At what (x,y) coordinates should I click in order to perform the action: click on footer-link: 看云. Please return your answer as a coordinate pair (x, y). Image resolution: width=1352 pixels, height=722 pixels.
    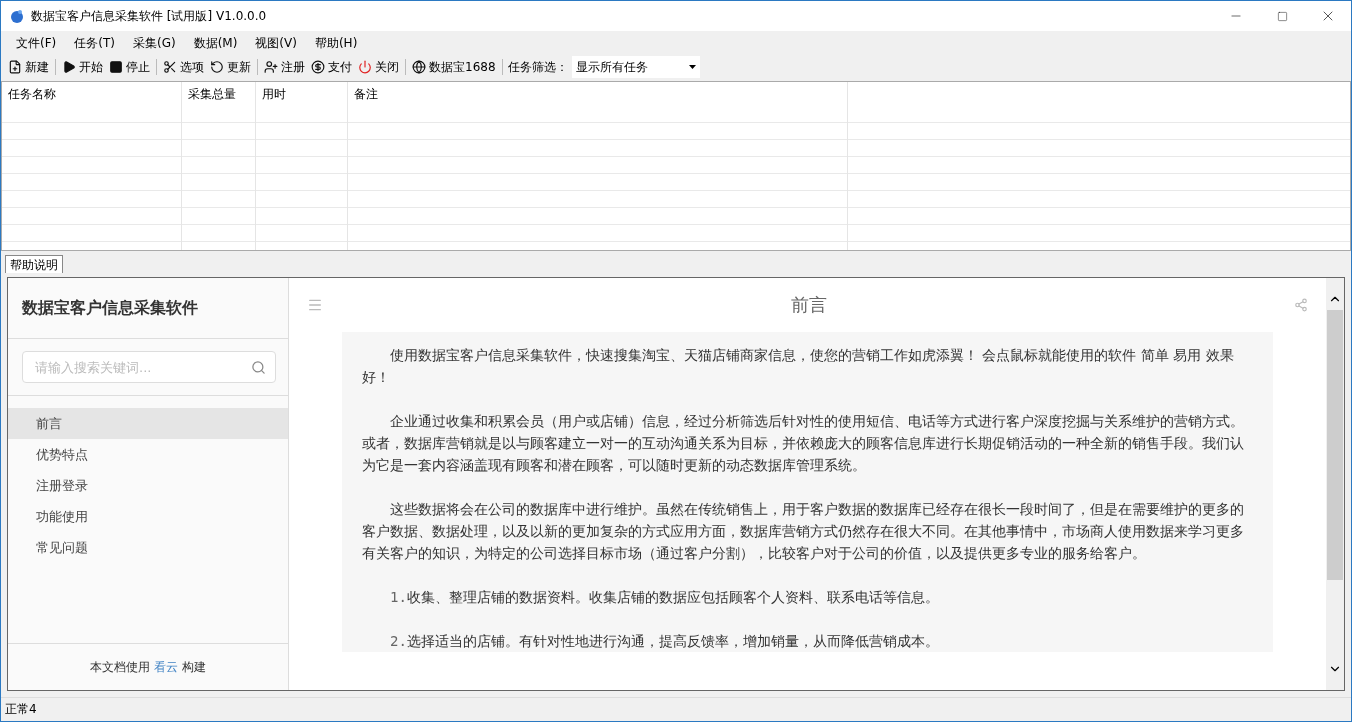
    Looking at the image, I should click on (166, 666).